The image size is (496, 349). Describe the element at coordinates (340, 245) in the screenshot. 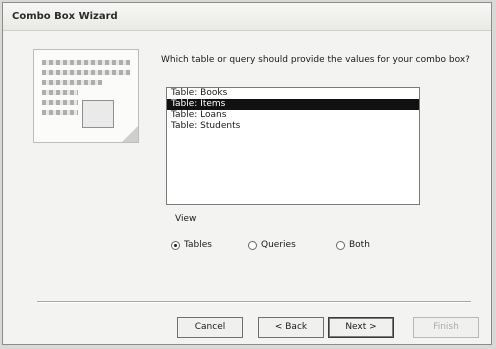

I see `radio-both-indicator` at that location.